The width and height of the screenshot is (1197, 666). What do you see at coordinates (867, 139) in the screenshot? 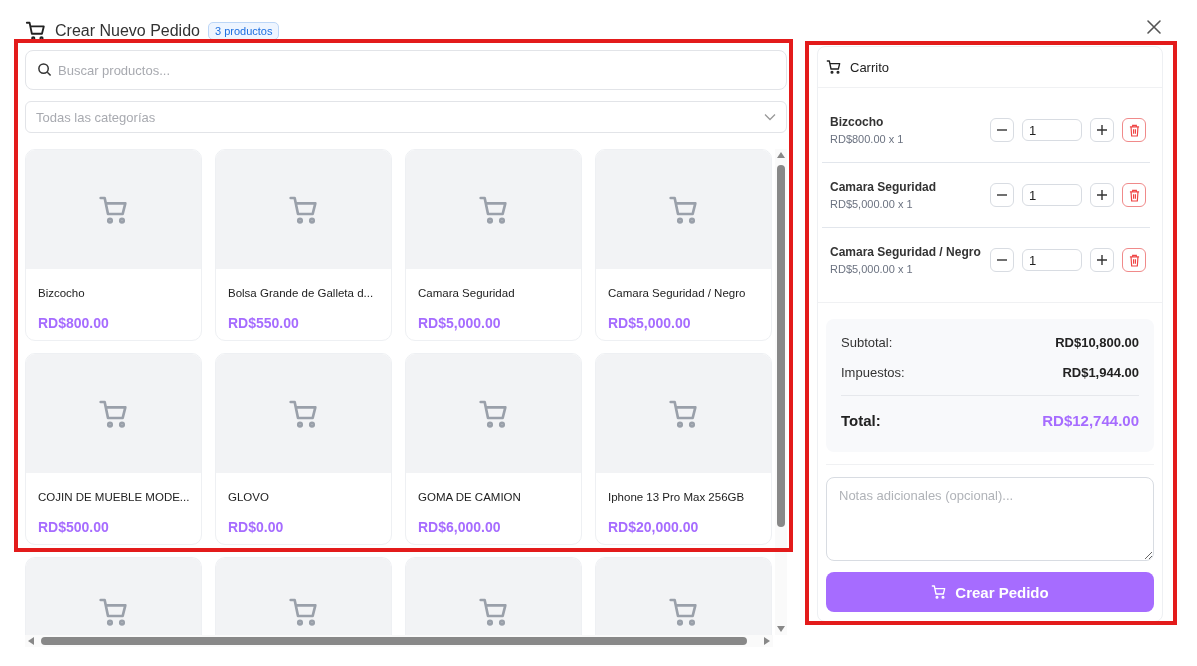
I see `item-price: RD$800.00 x 1` at bounding box center [867, 139].